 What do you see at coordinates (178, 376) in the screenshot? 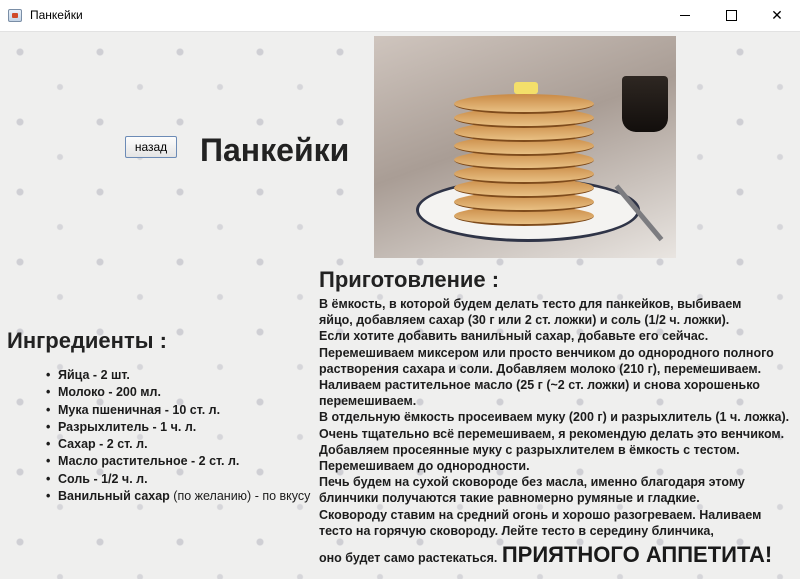
I see `ingredient-item: Яйца - 2 шт.` at bounding box center [178, 376].